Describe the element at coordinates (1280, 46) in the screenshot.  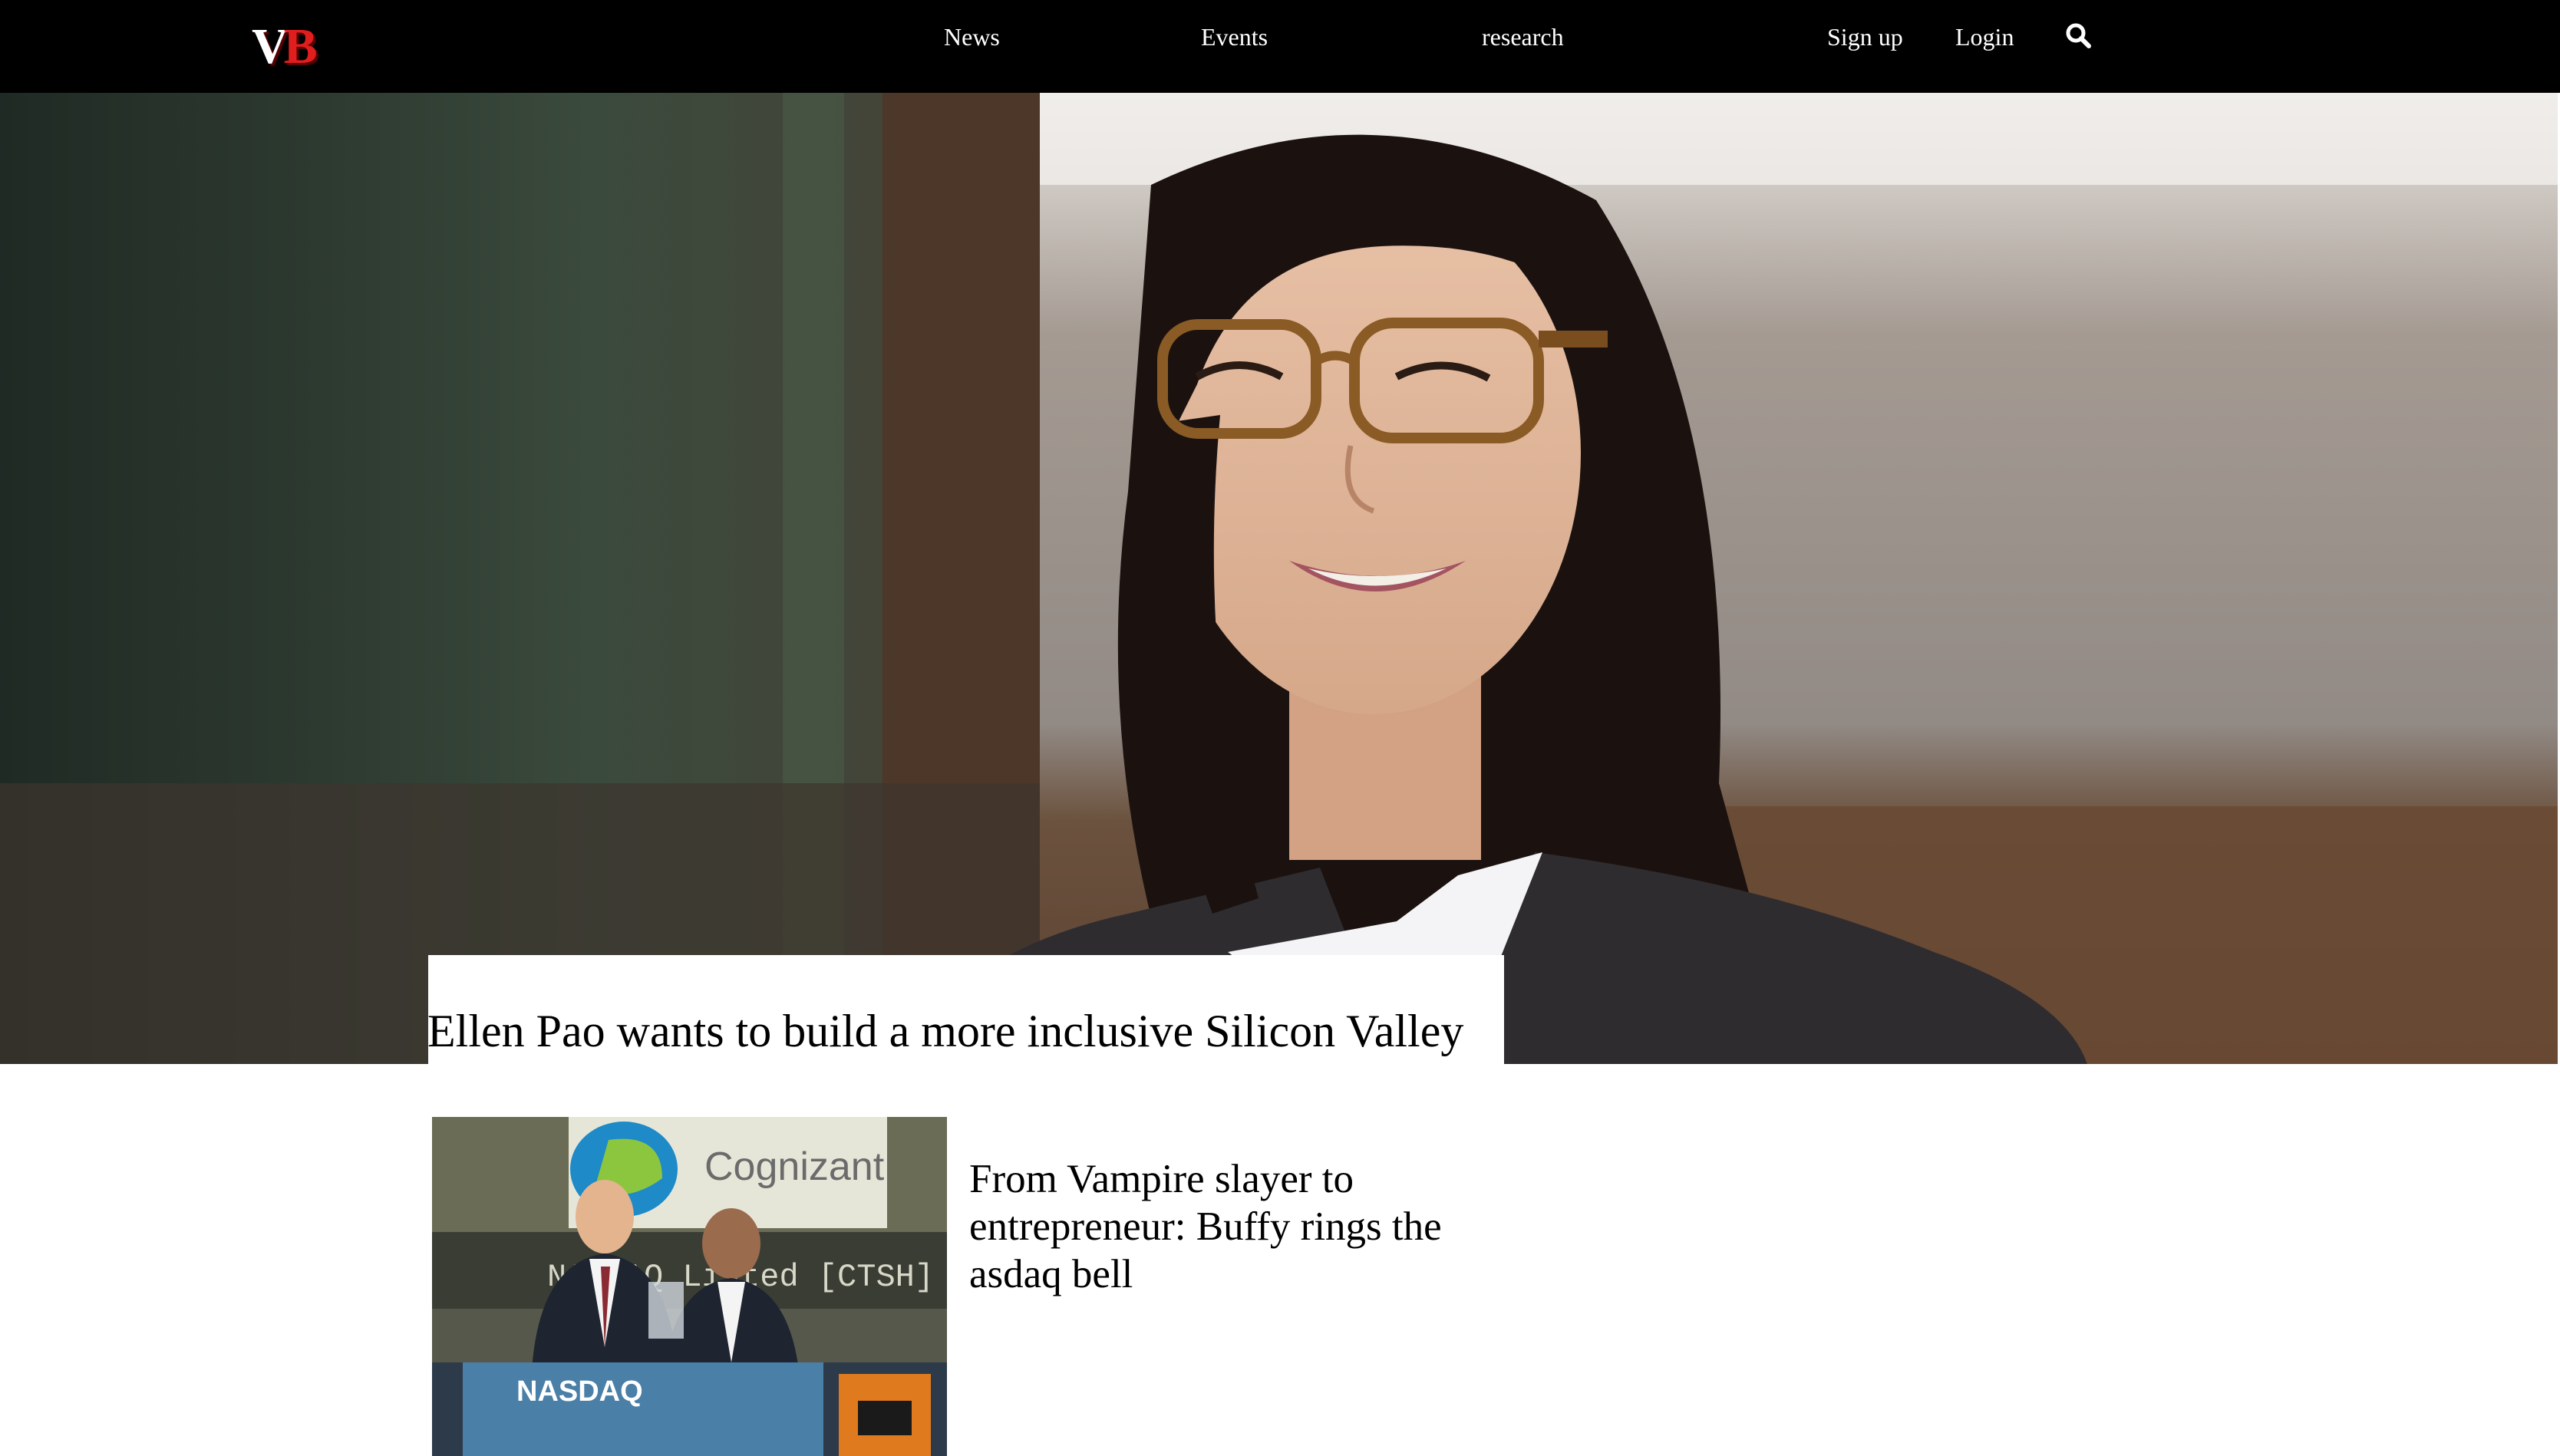
I see `top-navigation-bar: VB News Events research Sign up Login` at that location.